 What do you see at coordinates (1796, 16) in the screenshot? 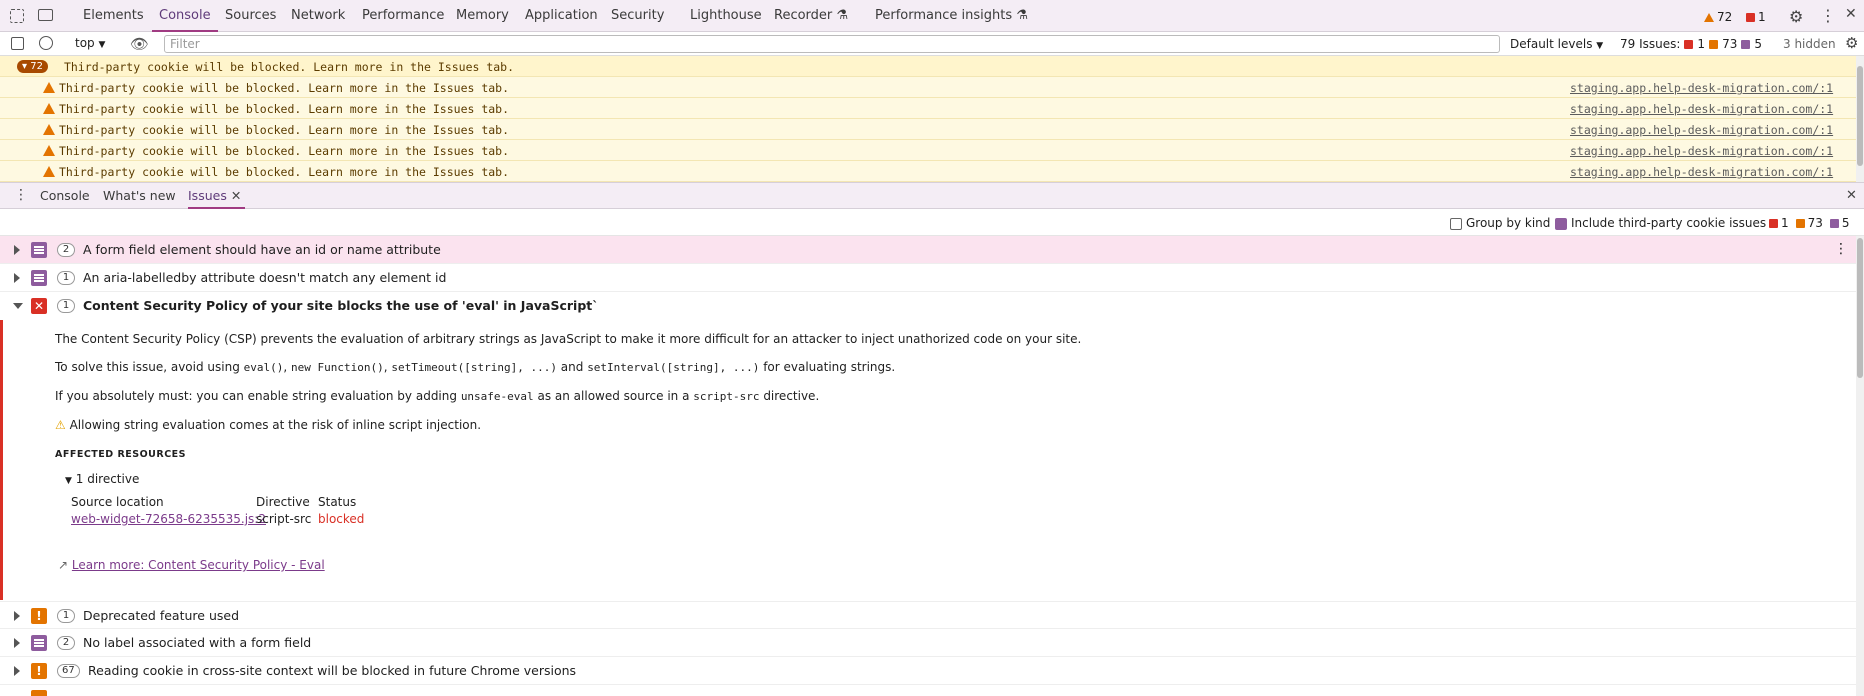
I see `settings-gear-icon: ⚙` at bounding box center [1796, 16].